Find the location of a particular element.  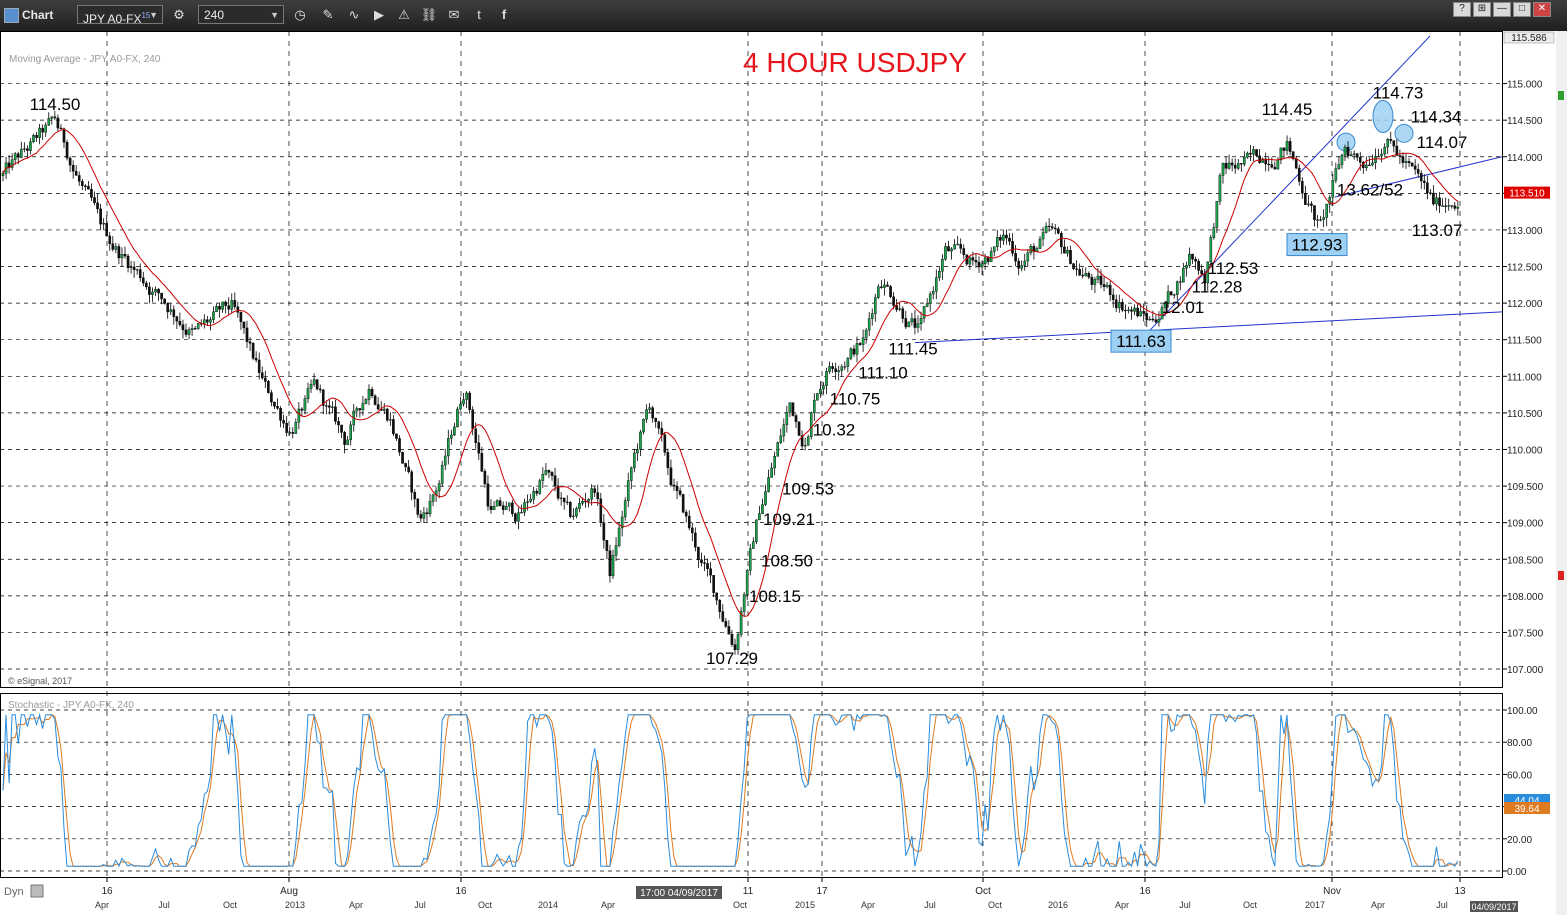

price-annotation: 114.34 is located at coordinates (1436, 117).